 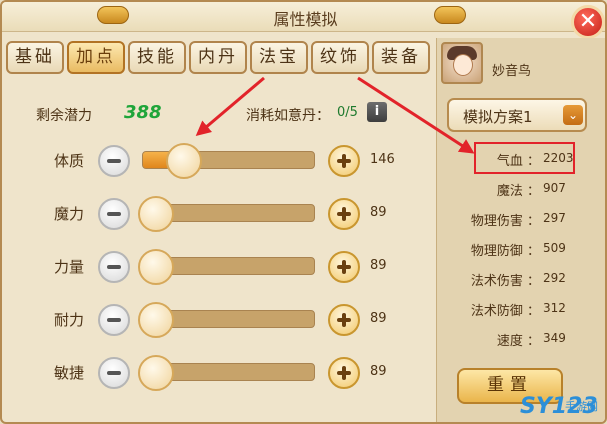 I want to click on close-button: ✕, so click(x=588, y=22).